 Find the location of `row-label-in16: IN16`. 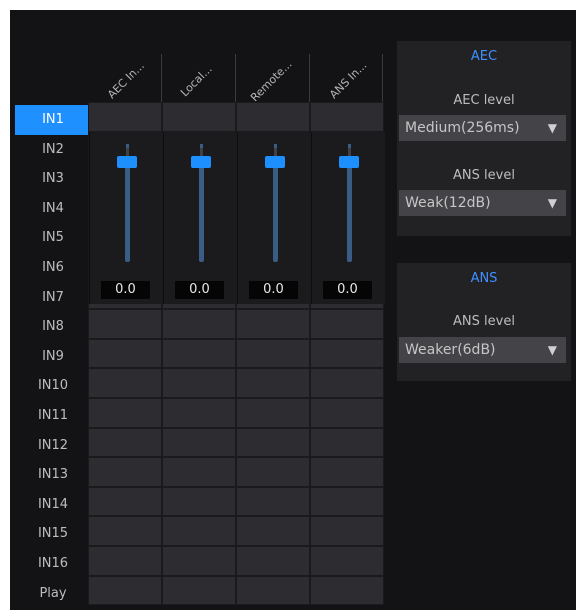

row-label-in16: IN16 is located at coordinates (53, 564).